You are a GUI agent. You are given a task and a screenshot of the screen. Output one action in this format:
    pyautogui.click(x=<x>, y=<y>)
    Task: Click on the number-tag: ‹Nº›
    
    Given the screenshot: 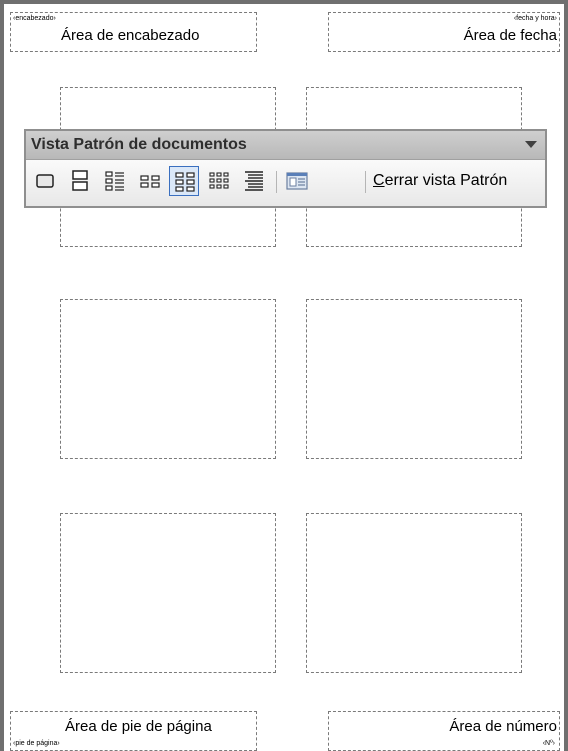 What is the action you would take?
    pyautogui.click(x=548, y=743)
    